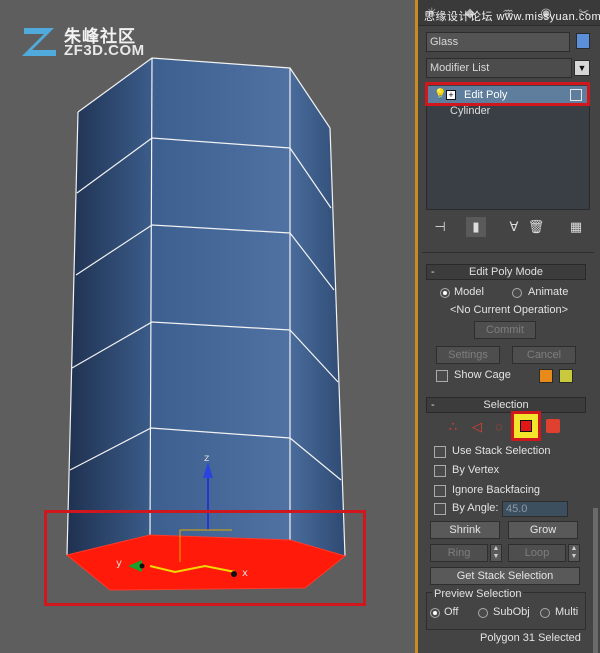 This screenshot has height=653, width=600. What do you see at coordinates (537, 553) in the screenshot?
I see `loop-button: Loop` at bounding box center [537, 553].